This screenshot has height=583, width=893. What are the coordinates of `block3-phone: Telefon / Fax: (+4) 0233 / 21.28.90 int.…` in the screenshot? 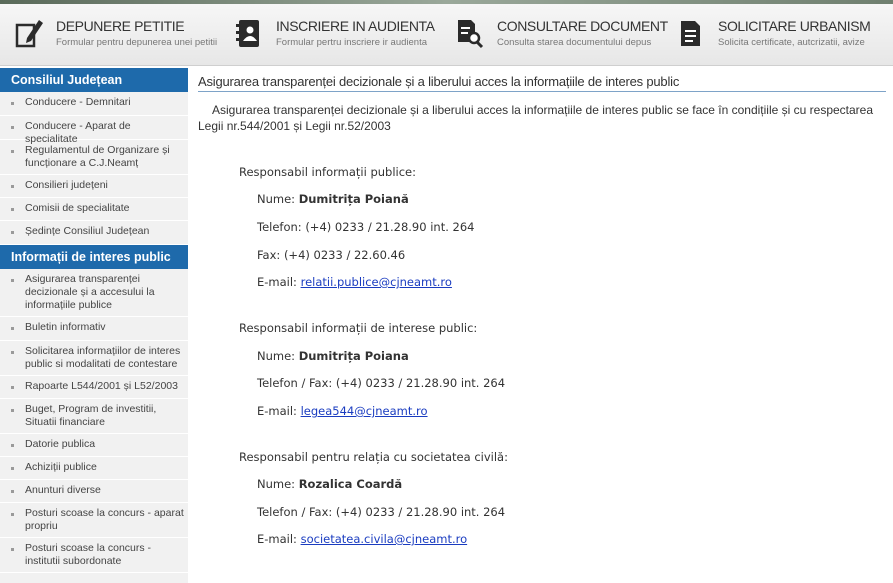 It's located at (381, 512).